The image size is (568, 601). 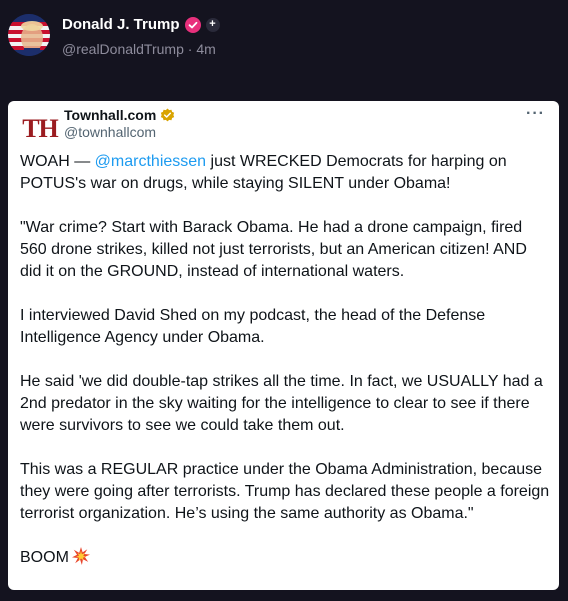 I want to click on post-time: 4m, so click(x=205, y=49).